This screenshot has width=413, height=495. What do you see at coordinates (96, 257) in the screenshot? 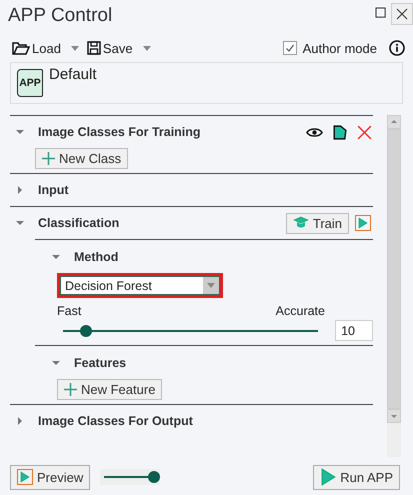
I see `subsection-title: Method` at bounding box center [96, 257].